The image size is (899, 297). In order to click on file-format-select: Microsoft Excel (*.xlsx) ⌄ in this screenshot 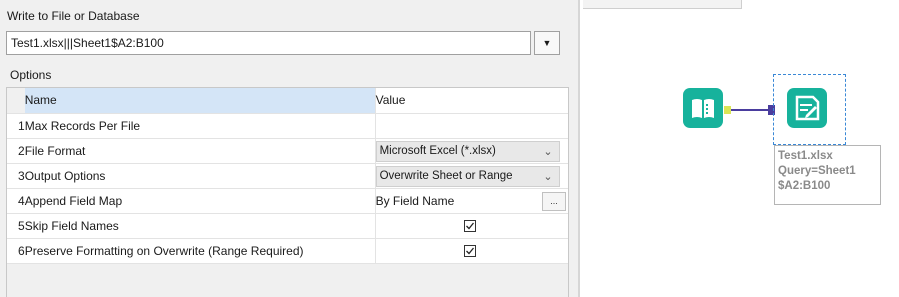, I will do `click(467, 151)`.